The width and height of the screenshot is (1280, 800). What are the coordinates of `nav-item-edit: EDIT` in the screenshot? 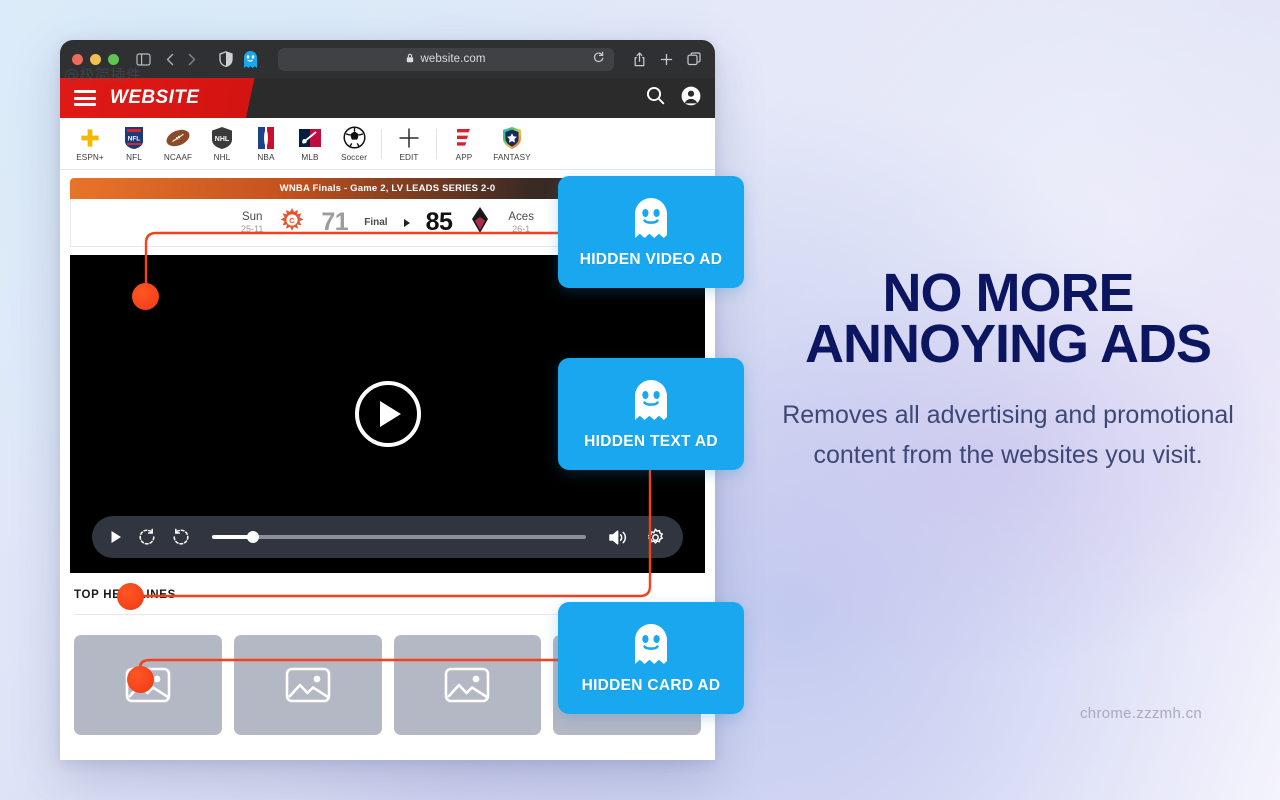 It's located at (409, 144).